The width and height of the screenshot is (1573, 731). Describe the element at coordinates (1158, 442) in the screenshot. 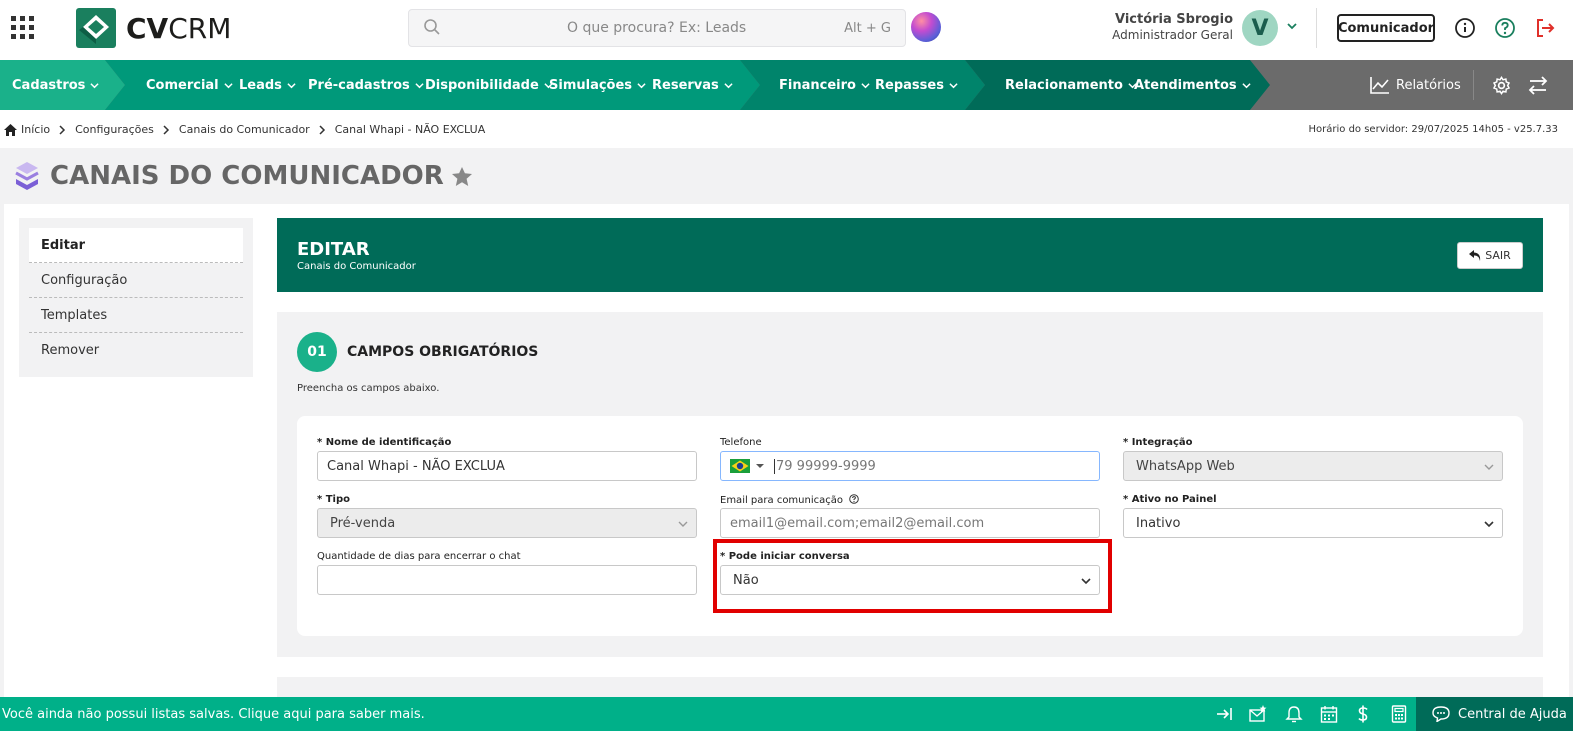

I see `integracao-label: * Integração` at that location.